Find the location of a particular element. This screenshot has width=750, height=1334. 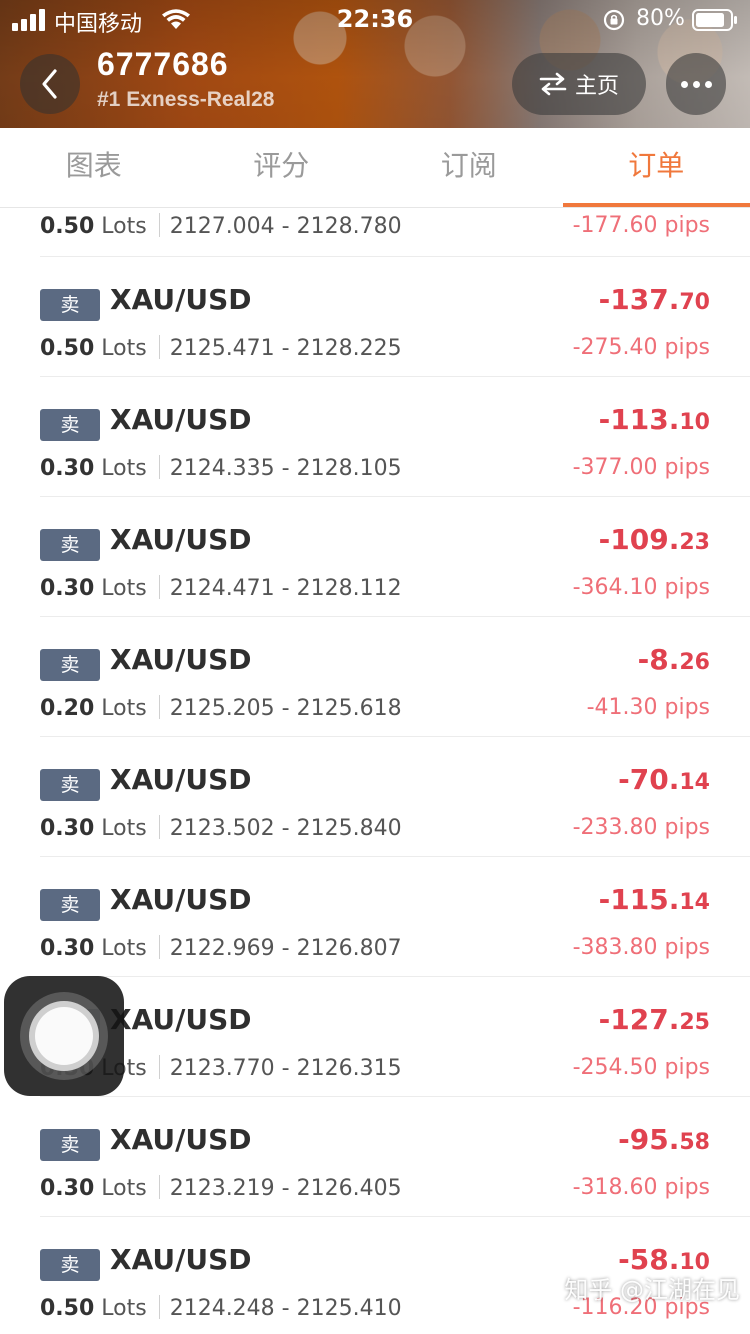

order-profit: -70.14 is located at coordinates (664, 779).